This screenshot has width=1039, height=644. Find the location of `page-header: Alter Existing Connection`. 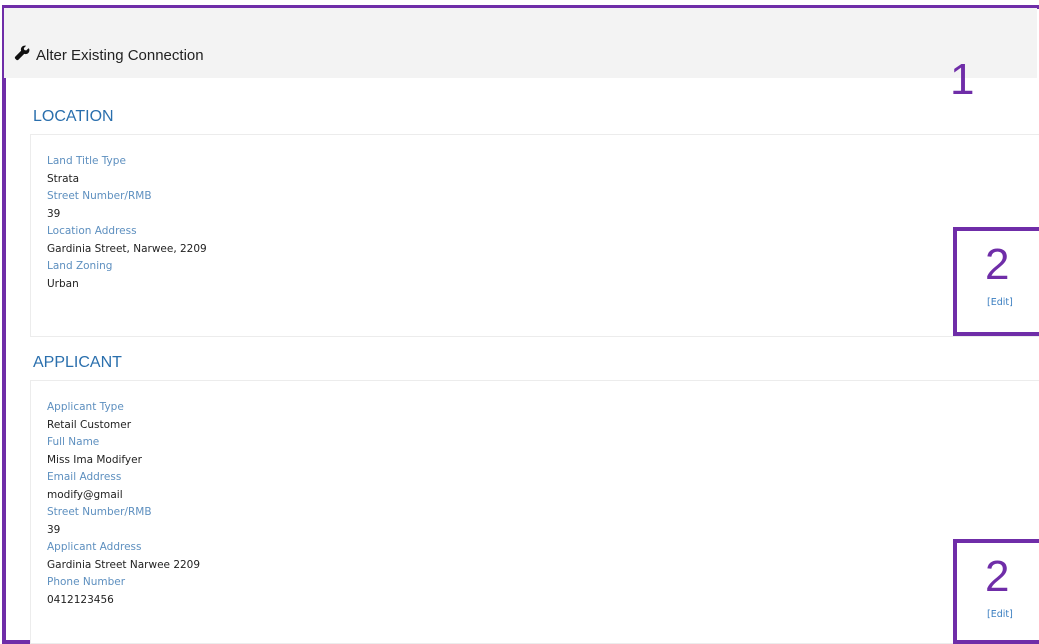

page-header: Alter Existing Connection is located at coordinates (520, 43).